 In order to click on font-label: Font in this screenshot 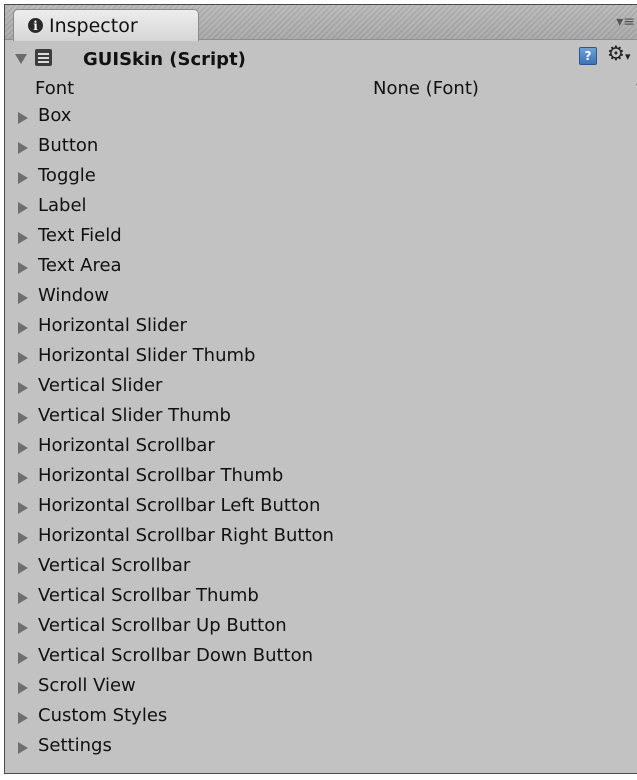, I will do `click(55, 88)`.